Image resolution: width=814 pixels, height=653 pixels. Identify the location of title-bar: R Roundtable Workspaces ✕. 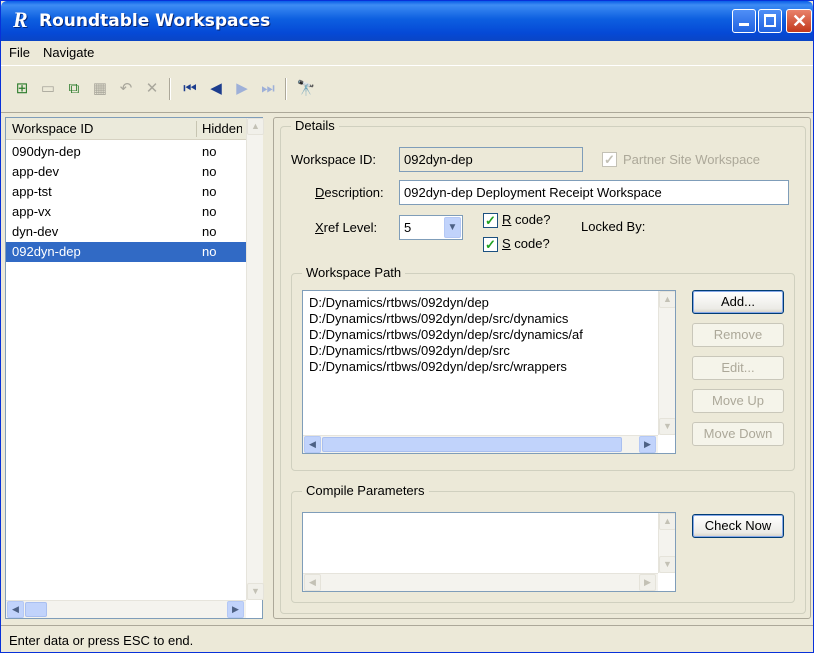
(407, 21).